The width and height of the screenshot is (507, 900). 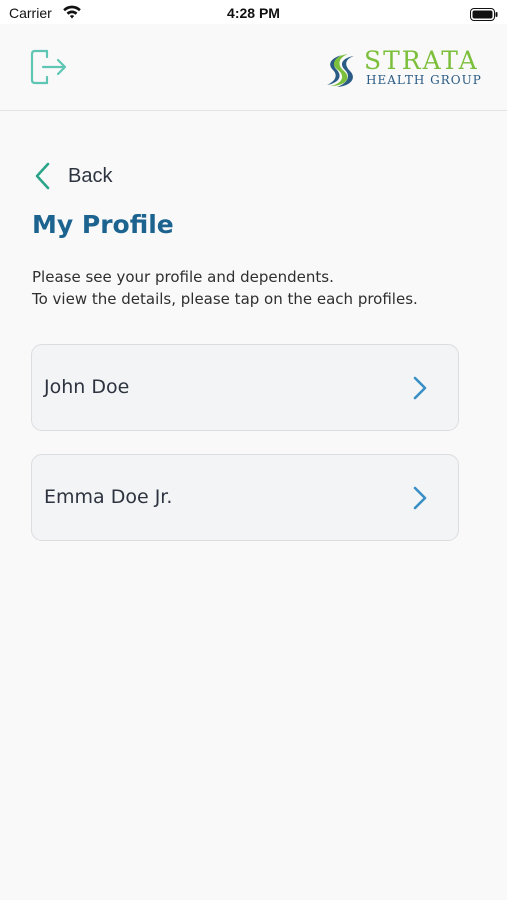 What do you see at coordinates (484, 15) in the screenshot?
I see `battery-icon` at bounding box center [484, 15].